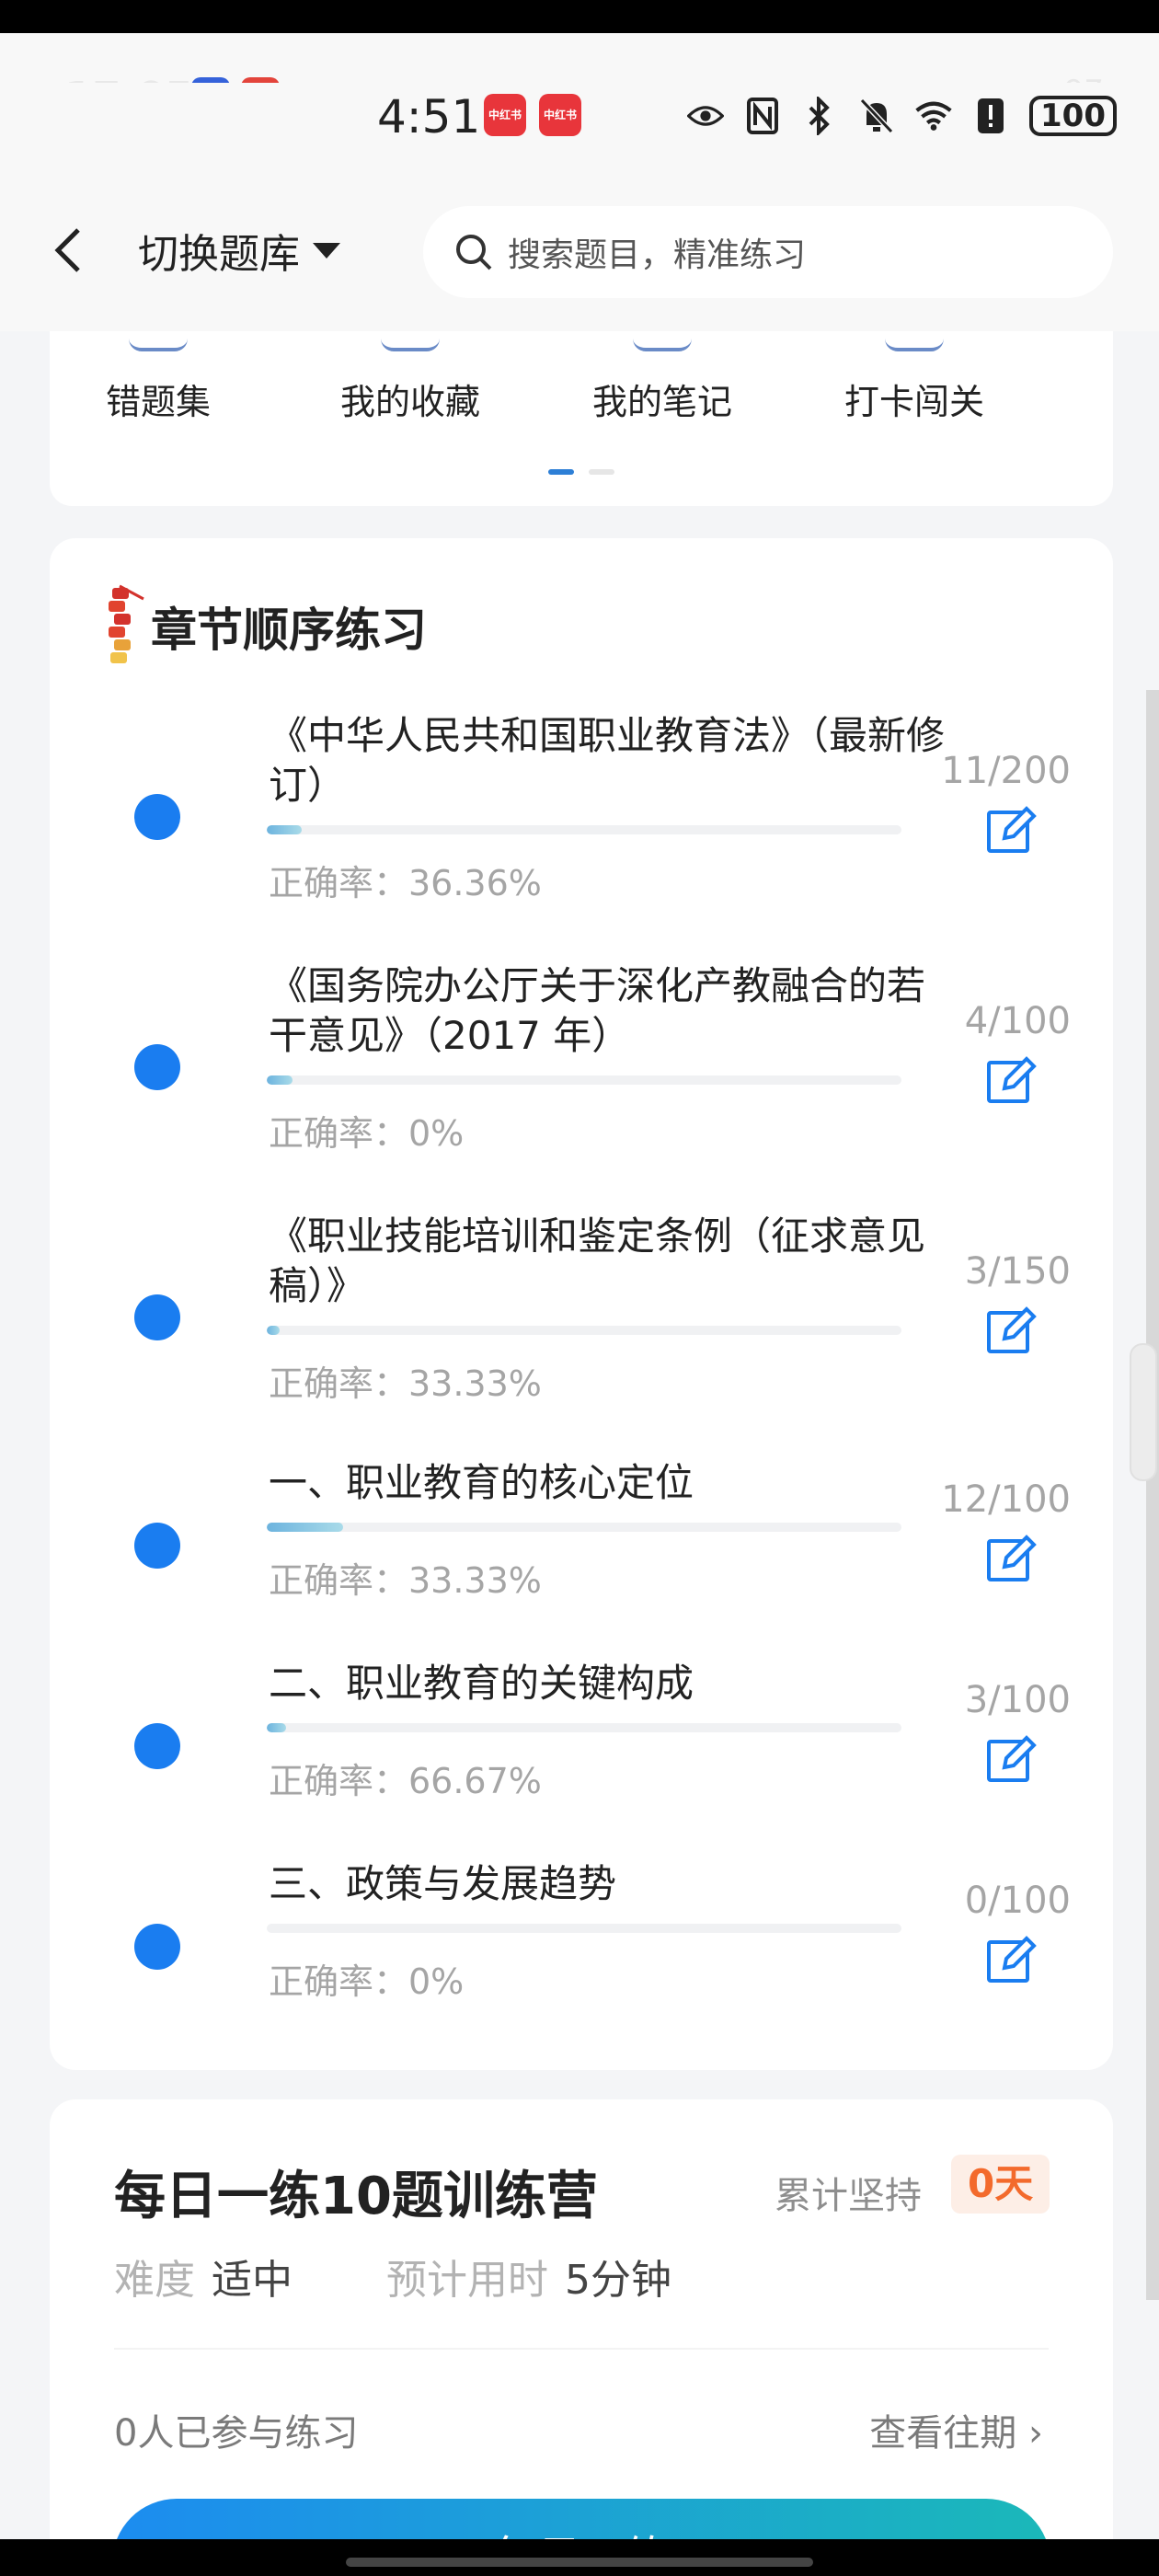 The image size is (1159, 2576). I want to click on status-bar: 4:51 中红书 中红书 100, so click(579, 129).